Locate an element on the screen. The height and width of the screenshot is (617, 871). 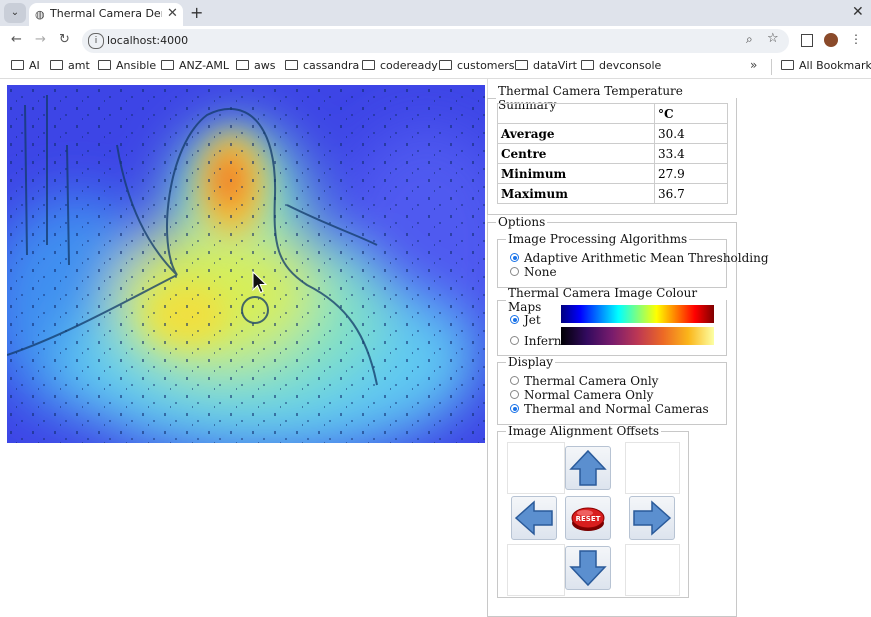
move-right-button is located at coordinates (652, 518).